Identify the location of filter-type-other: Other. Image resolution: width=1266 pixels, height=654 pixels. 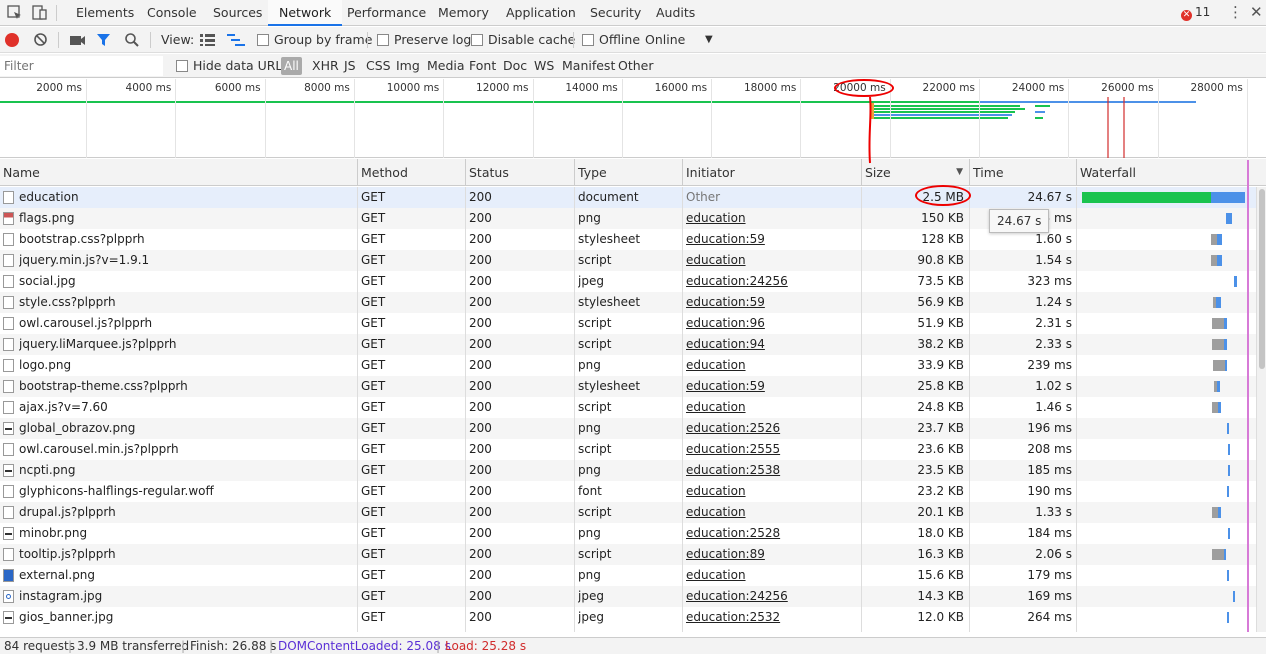
(636, 66).